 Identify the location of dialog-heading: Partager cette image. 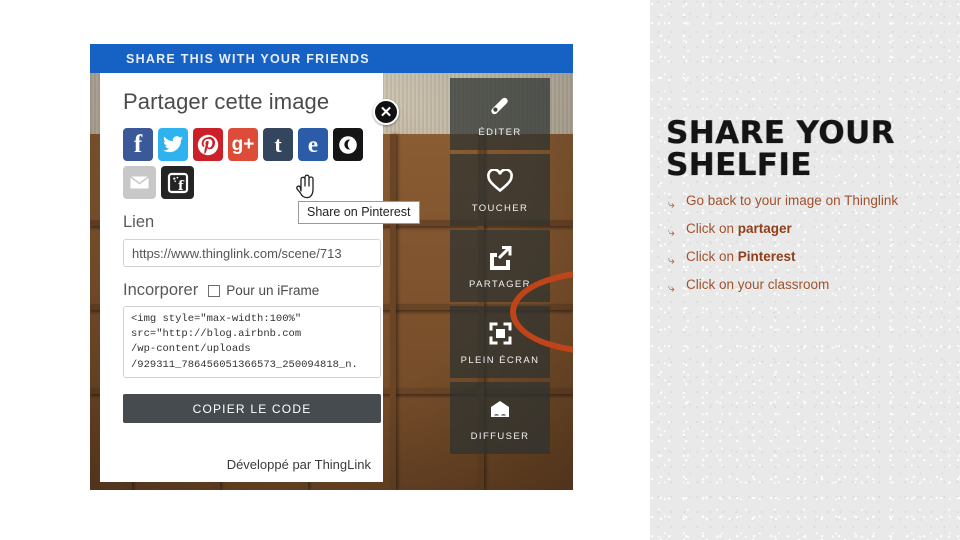
(226, 101).